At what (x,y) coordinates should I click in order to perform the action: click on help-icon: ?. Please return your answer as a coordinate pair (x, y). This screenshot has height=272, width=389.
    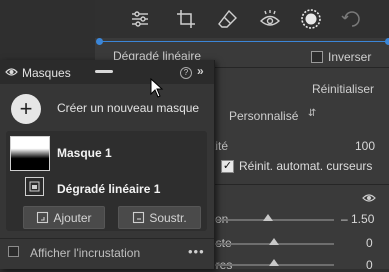
    Looking at the image, I should click on (186, 73).